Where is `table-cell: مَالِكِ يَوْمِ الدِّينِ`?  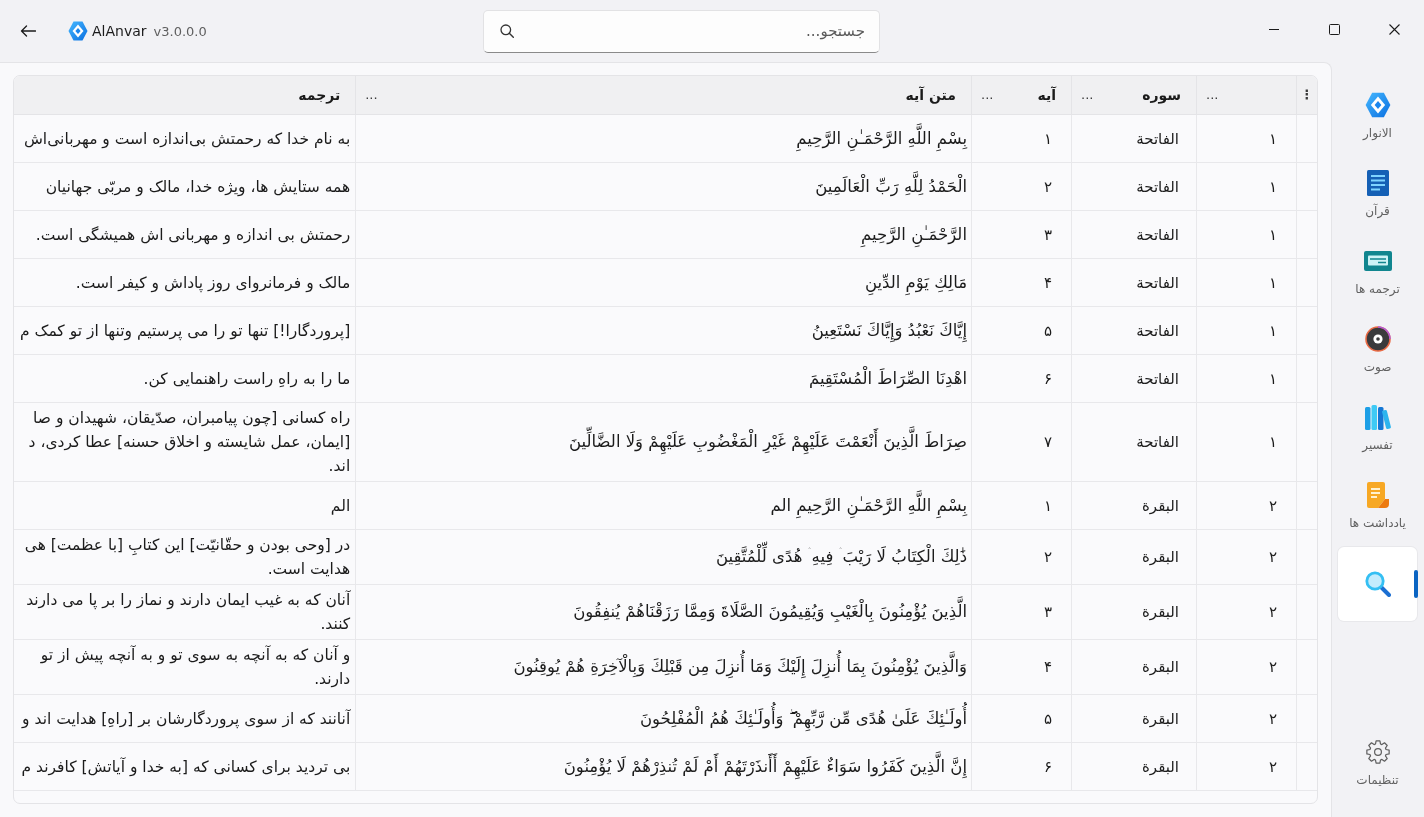
table-cell: مَالِكِ يَوْمِ الدِّينِ is located at coordinates (663, 283).